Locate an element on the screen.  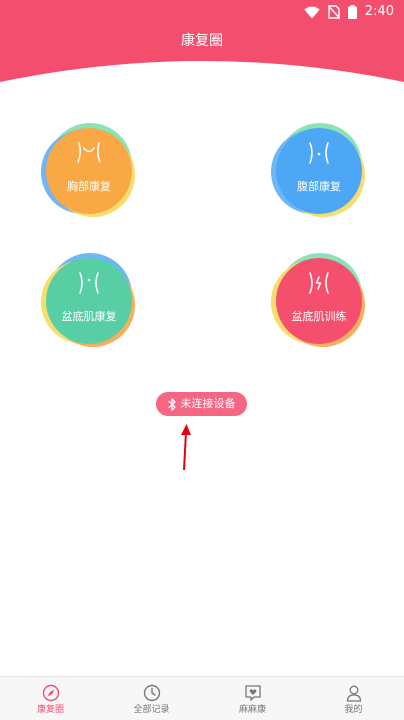
pelvic-floor-recovery-label: 盆底肌康复 is located at coordinates (89, 316).